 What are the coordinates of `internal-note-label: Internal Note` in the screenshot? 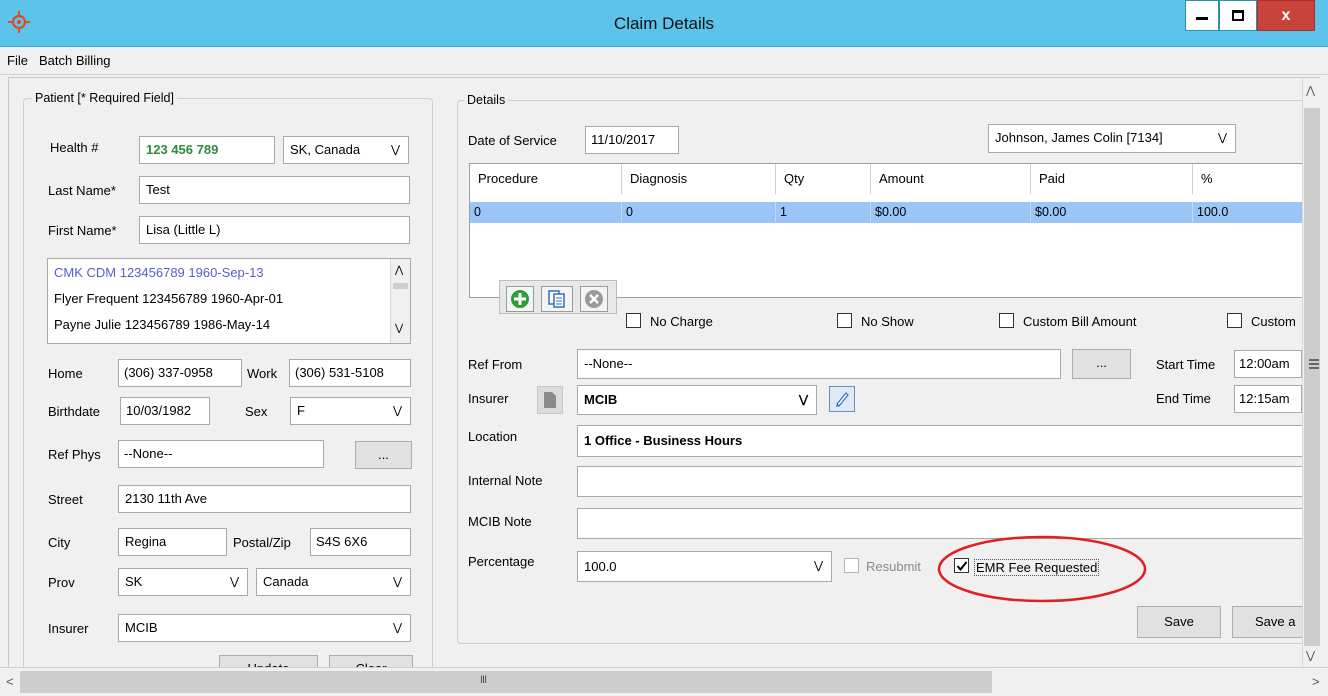 It's located at (505, 480).